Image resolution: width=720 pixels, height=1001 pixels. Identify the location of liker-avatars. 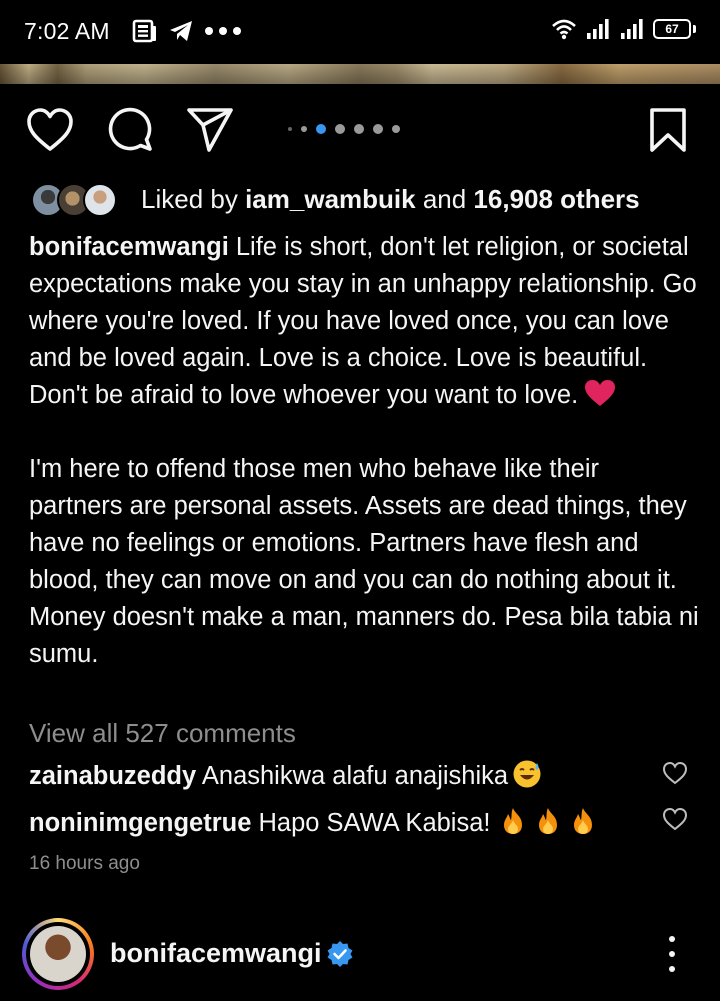
(81, 199).